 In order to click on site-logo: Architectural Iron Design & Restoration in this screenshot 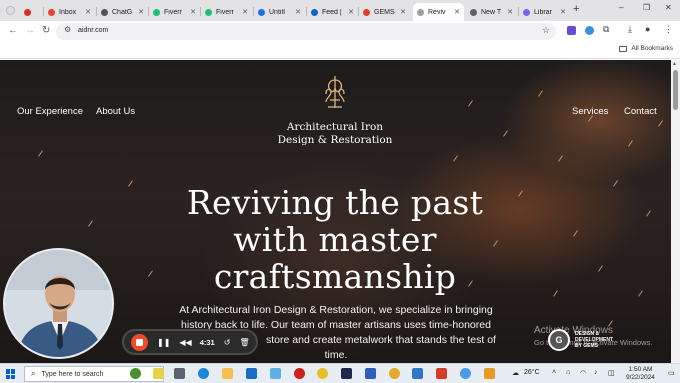, I will do `click(335, 110)`.